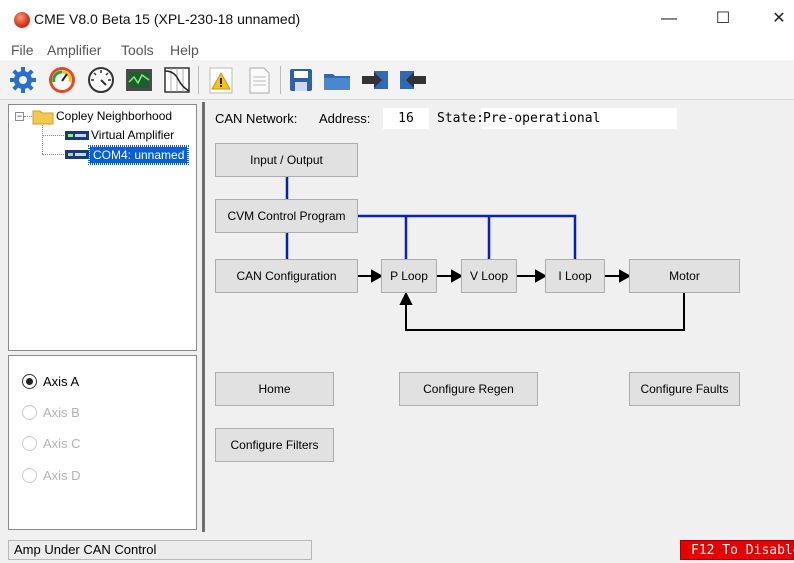  Describe the element at coordinates (167, 19) in the screenshot. I see `window-title: CME V8.0 Beta 15 (XPL-230-18 unnamed)` at that location.